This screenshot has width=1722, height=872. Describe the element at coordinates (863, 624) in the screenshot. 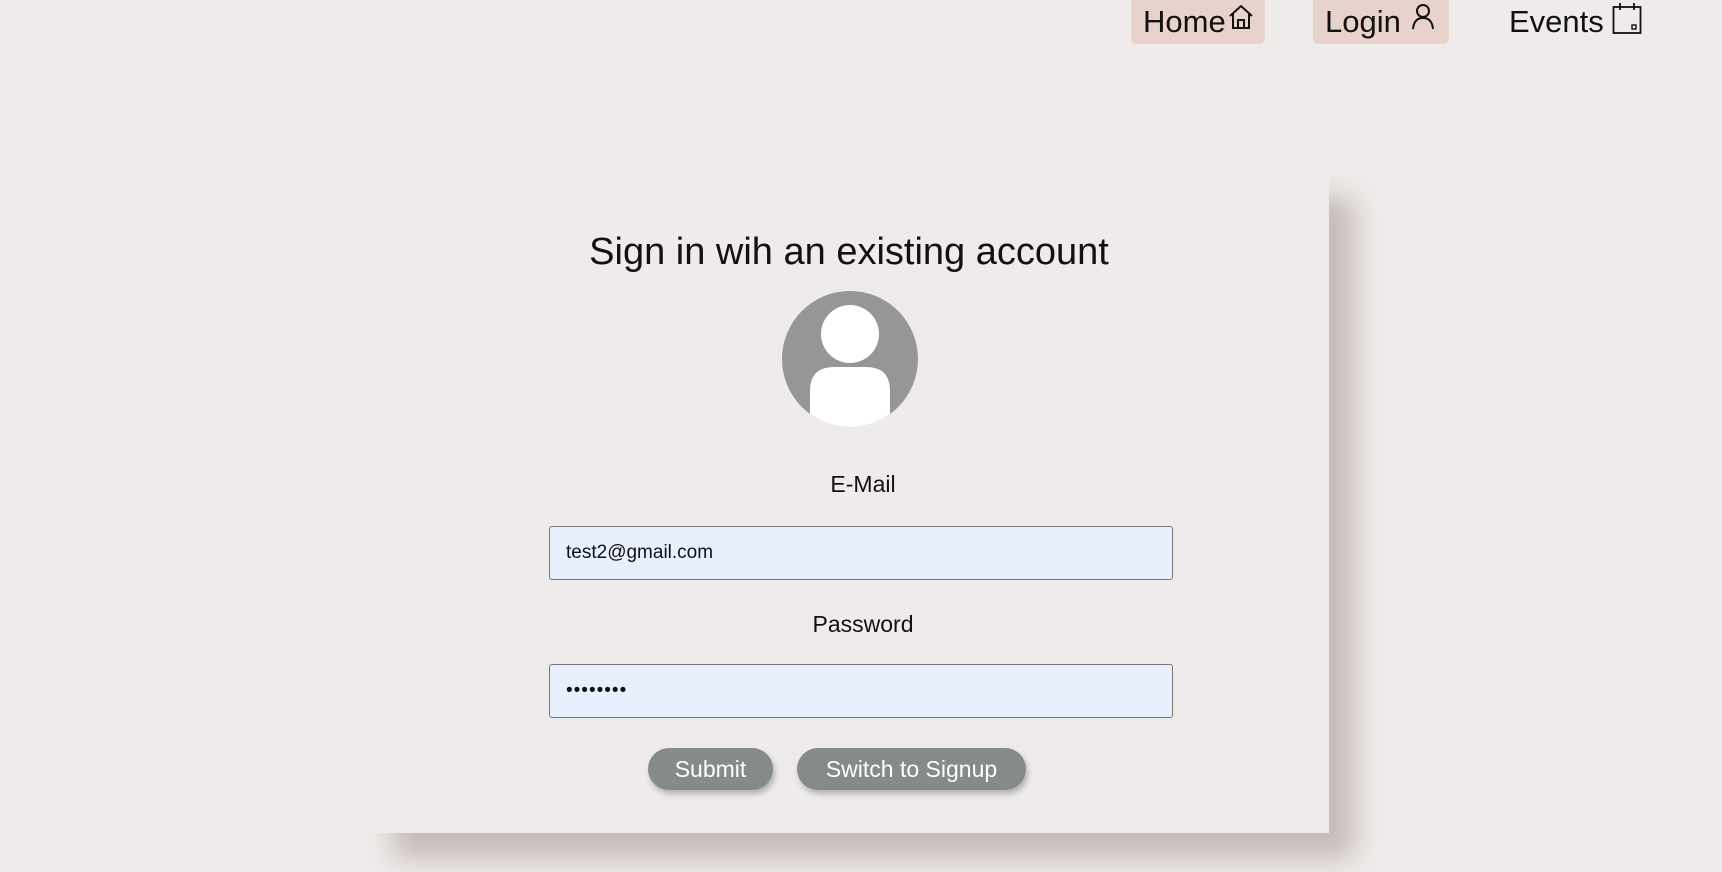

I see `password-label: Password` at that location.